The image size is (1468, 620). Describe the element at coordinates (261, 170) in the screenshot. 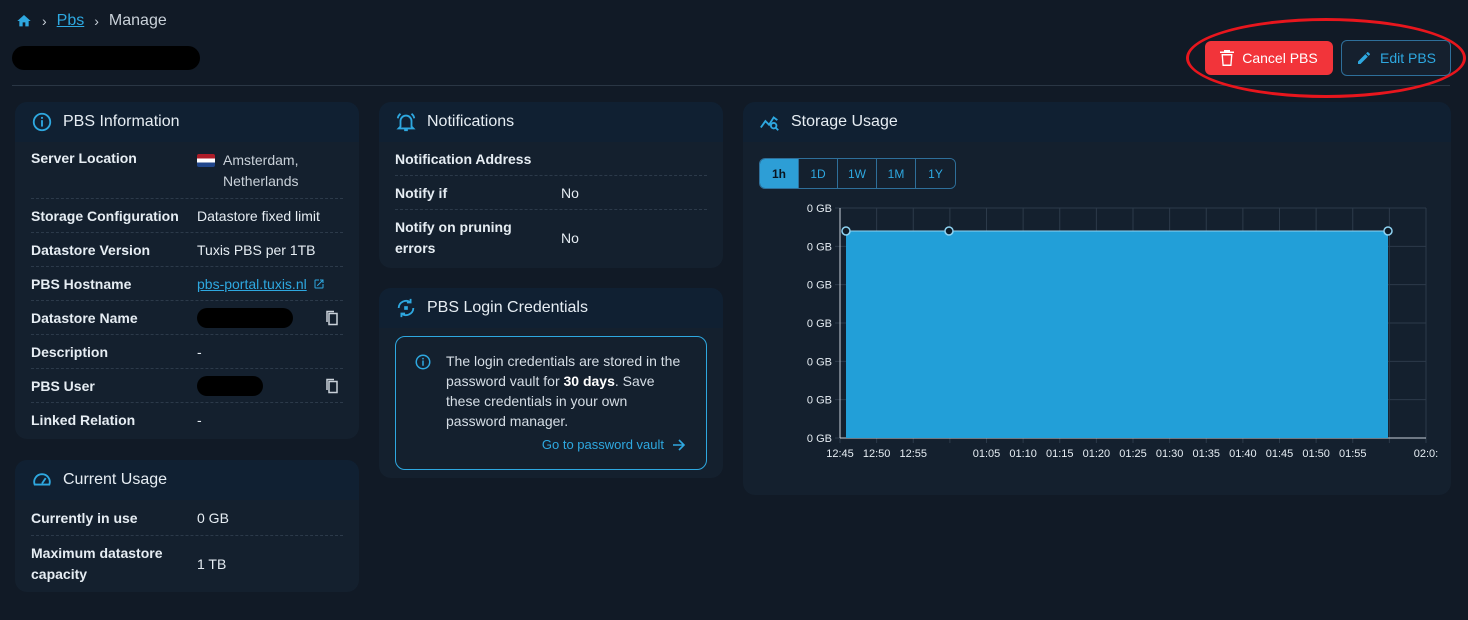

I see `row-value: Amsterdam, Netherlands` at that location.